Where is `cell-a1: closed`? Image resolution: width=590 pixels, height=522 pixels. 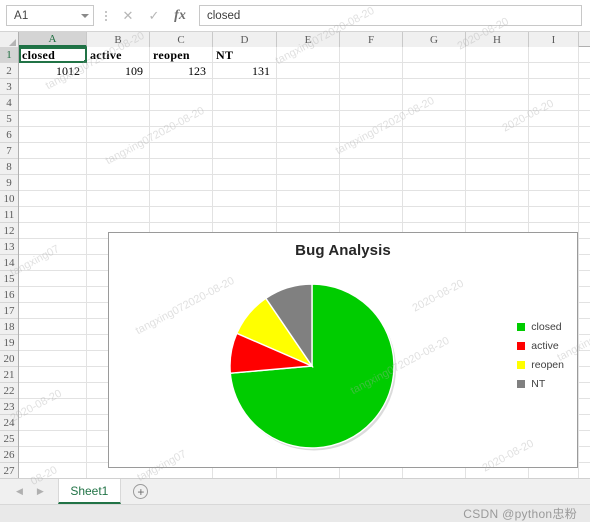 cell-a1: closed is located at coordinates (53, 55).